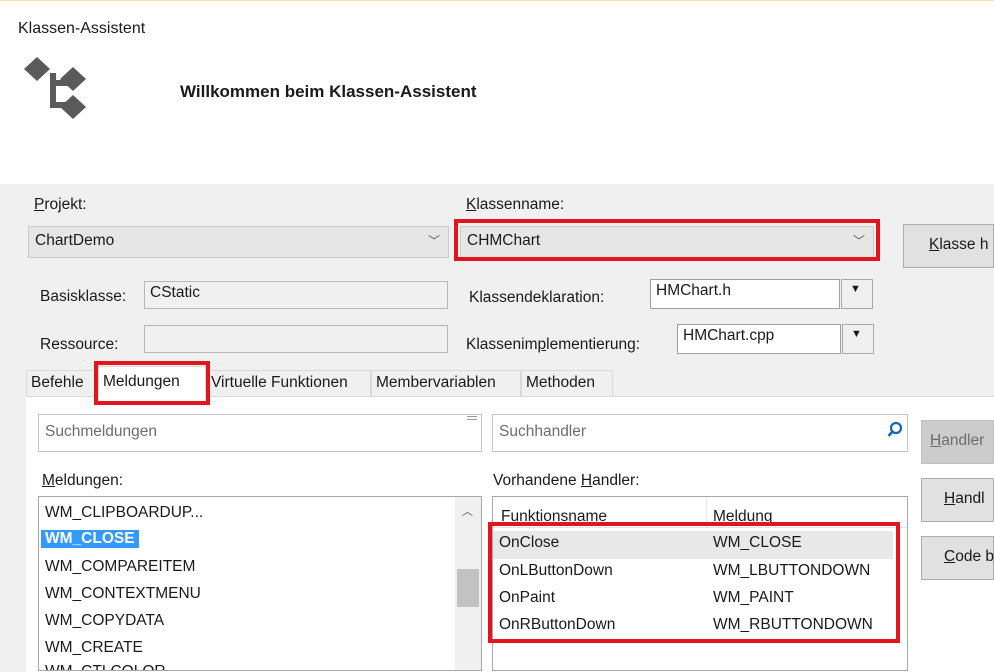 The width and height of the screenshot is (994, 672). I want to click on welcome-heading: Willkommen beim Klassen-Assistent, so click(328, 91).